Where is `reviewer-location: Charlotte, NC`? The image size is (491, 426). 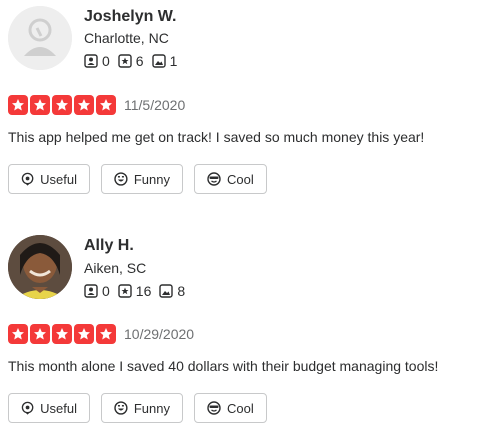 reviewer-location: Charlotte, NC is located at coordinates (126, 38).